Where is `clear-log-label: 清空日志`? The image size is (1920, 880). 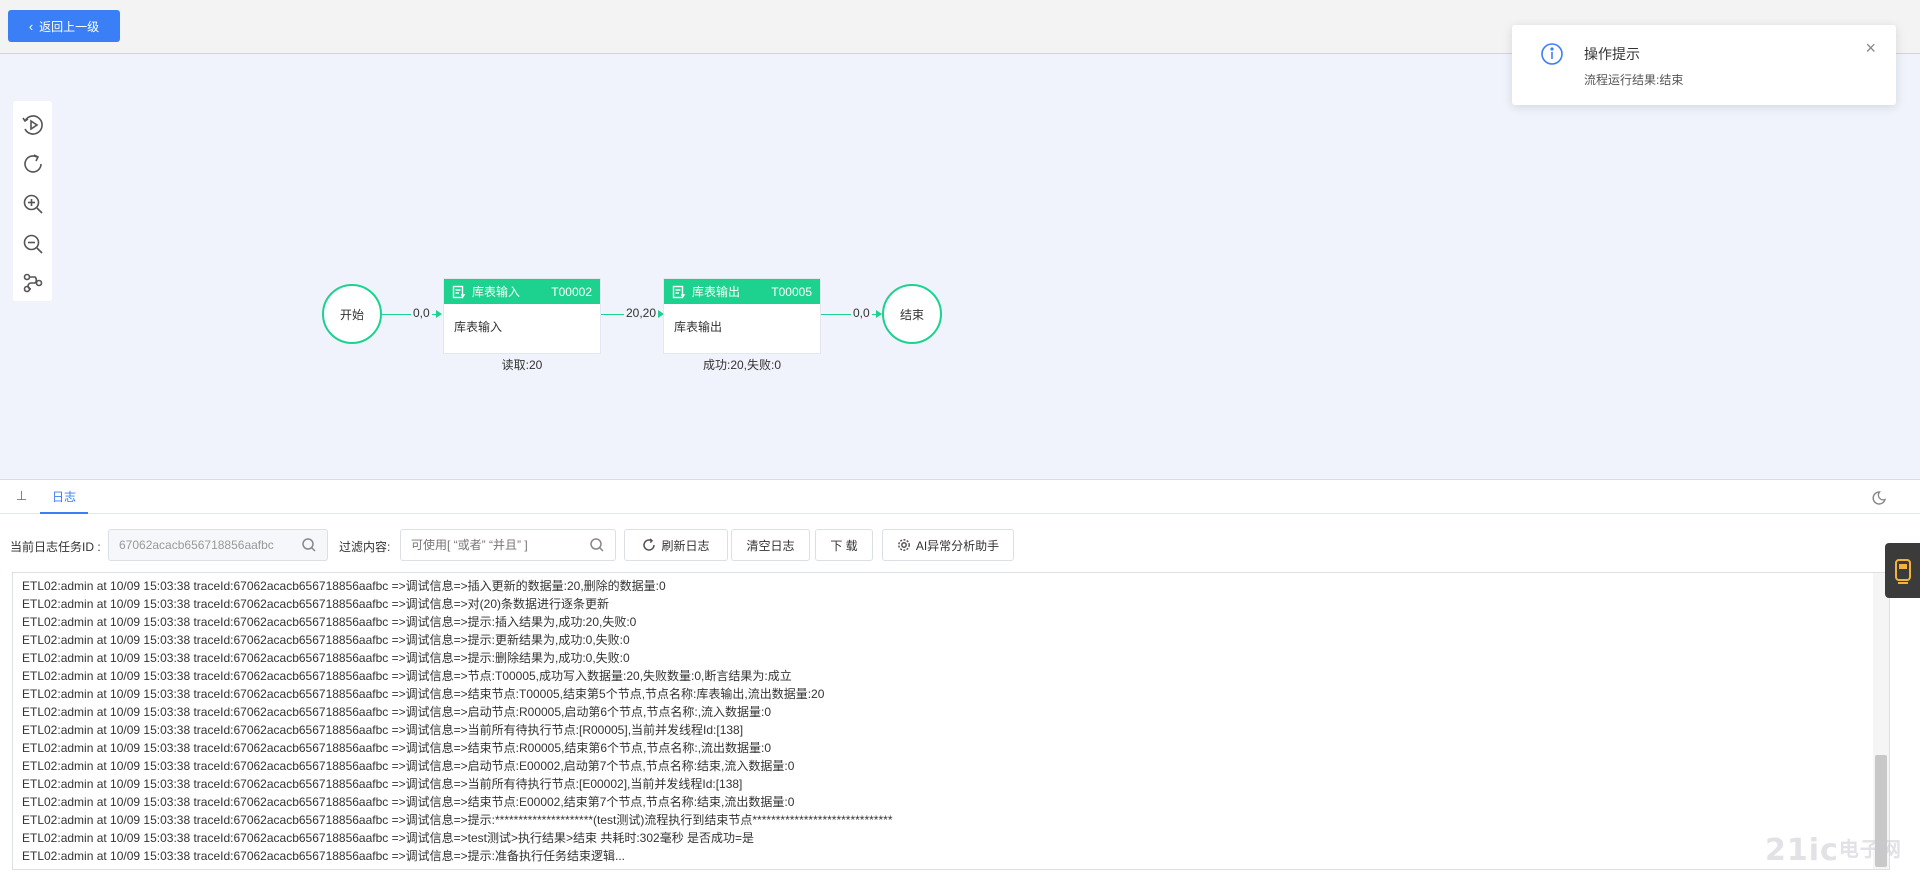
clear-log-label: 清空日志 is located at coordinates (770, 545).